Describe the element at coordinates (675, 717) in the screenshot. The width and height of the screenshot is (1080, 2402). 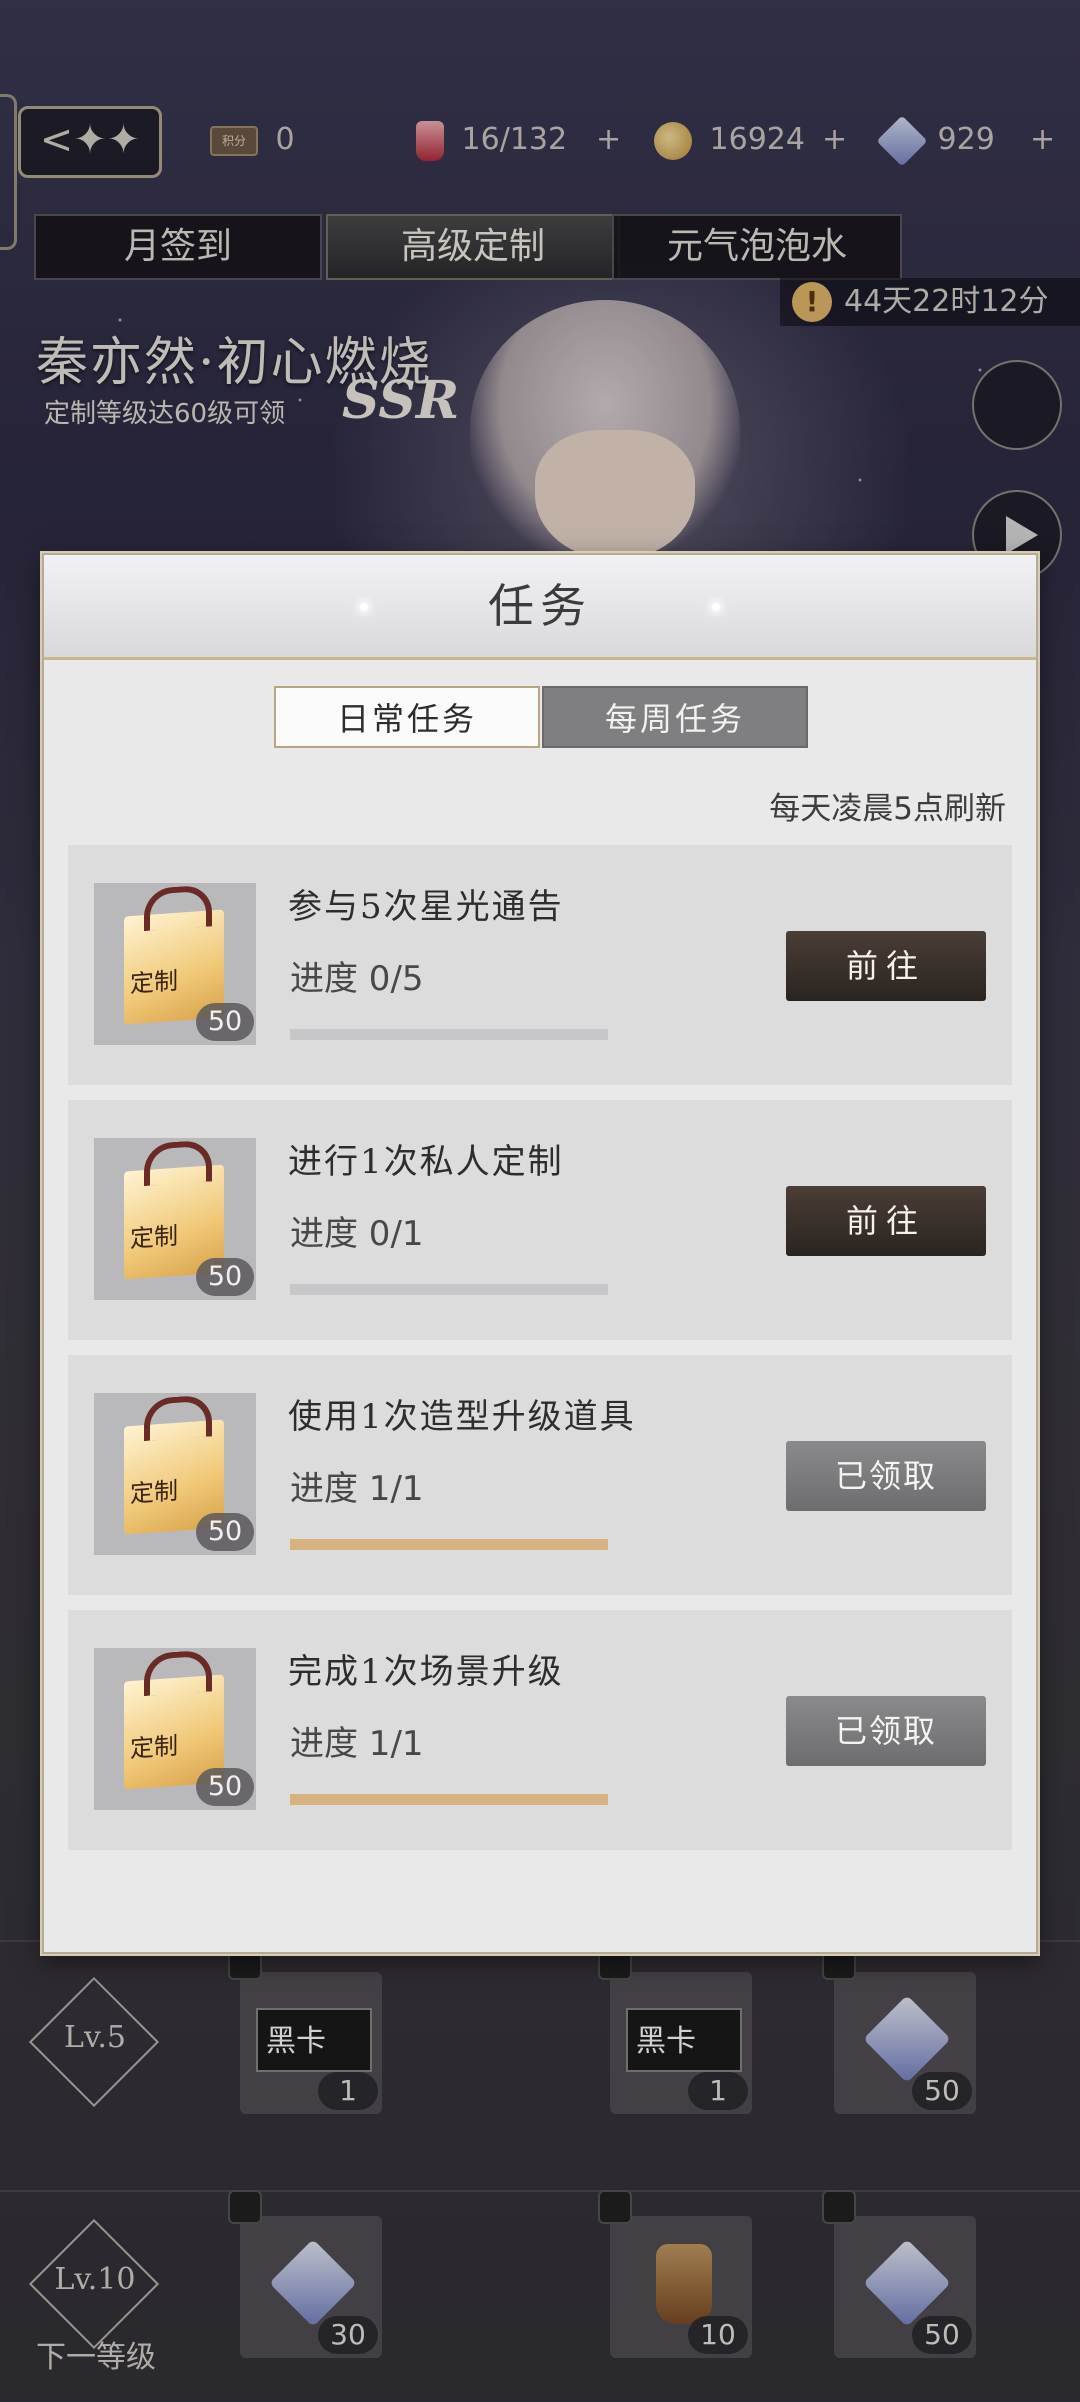
I see `tab-weekly-tasks: 每周任务` at that location.